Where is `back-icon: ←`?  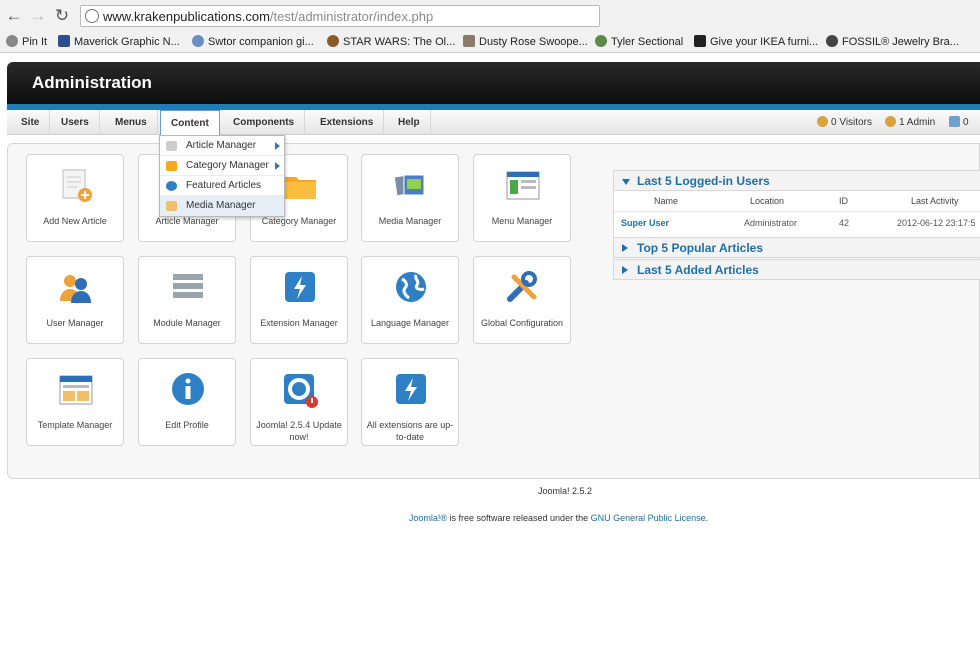
back-icon: ← is located at coordinates (14, 16).